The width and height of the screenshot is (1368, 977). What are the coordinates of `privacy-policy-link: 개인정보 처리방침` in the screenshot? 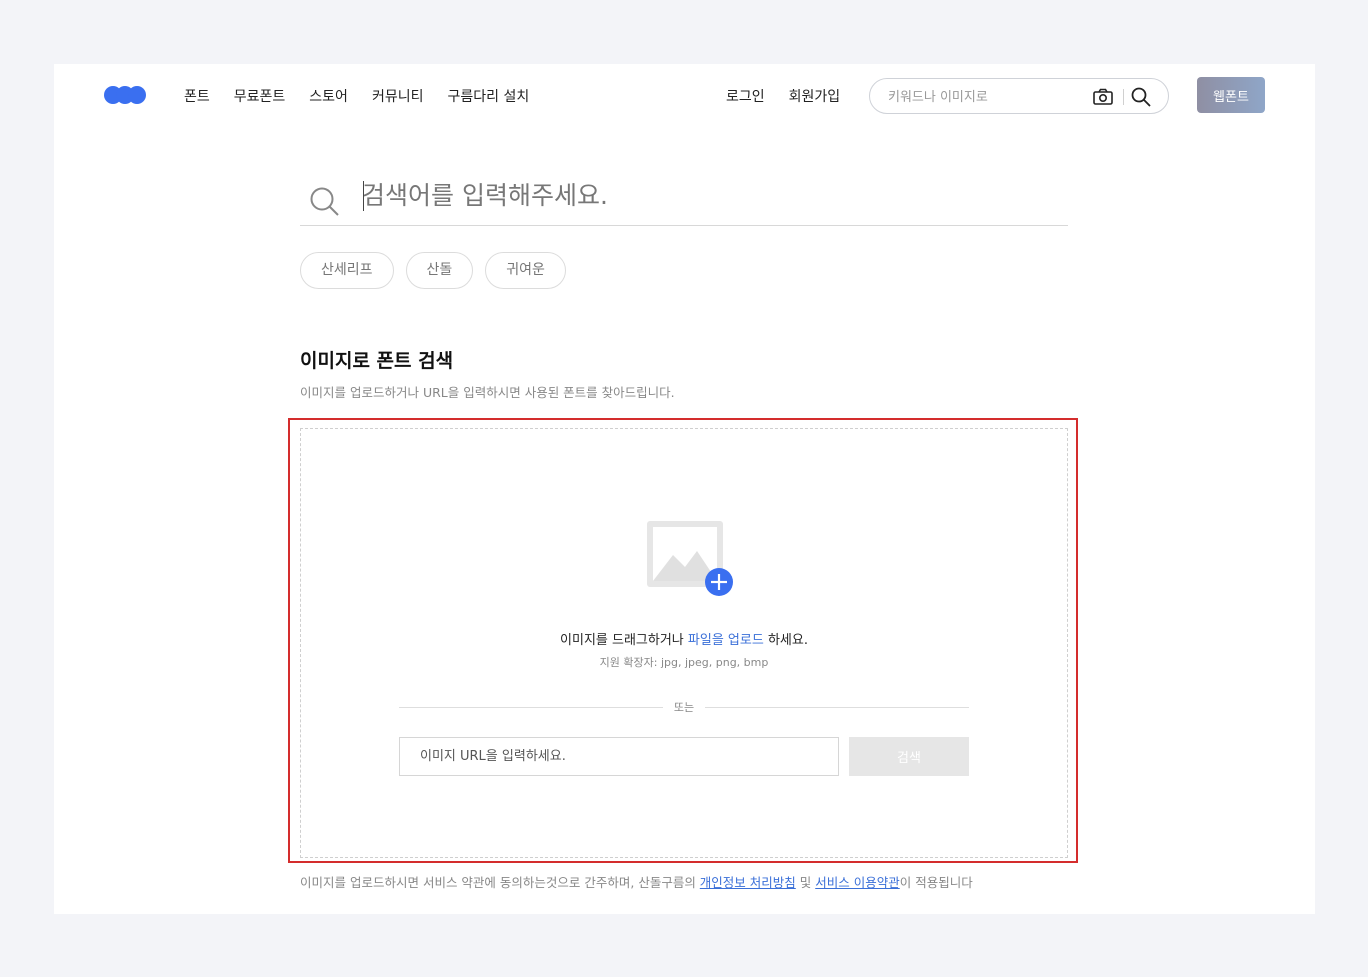 It's located at (748, 882).